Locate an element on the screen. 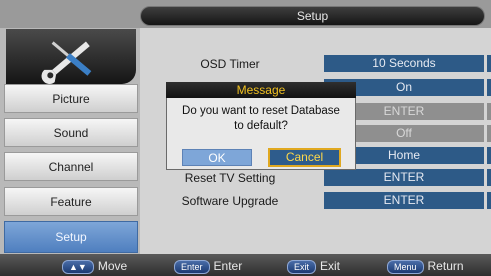 The width and height of the screenshot is (491, 276). setting-label: Software Upgrade is located at coordinates (230, 201).